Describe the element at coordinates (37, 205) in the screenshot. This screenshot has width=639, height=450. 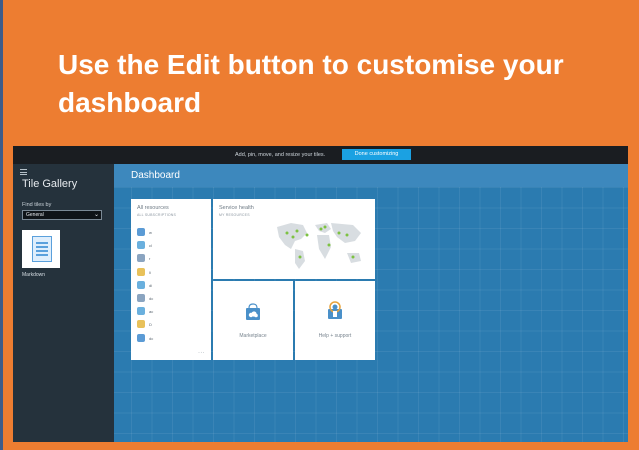
I see `find-tiles-label: Find tiles by` at that location.